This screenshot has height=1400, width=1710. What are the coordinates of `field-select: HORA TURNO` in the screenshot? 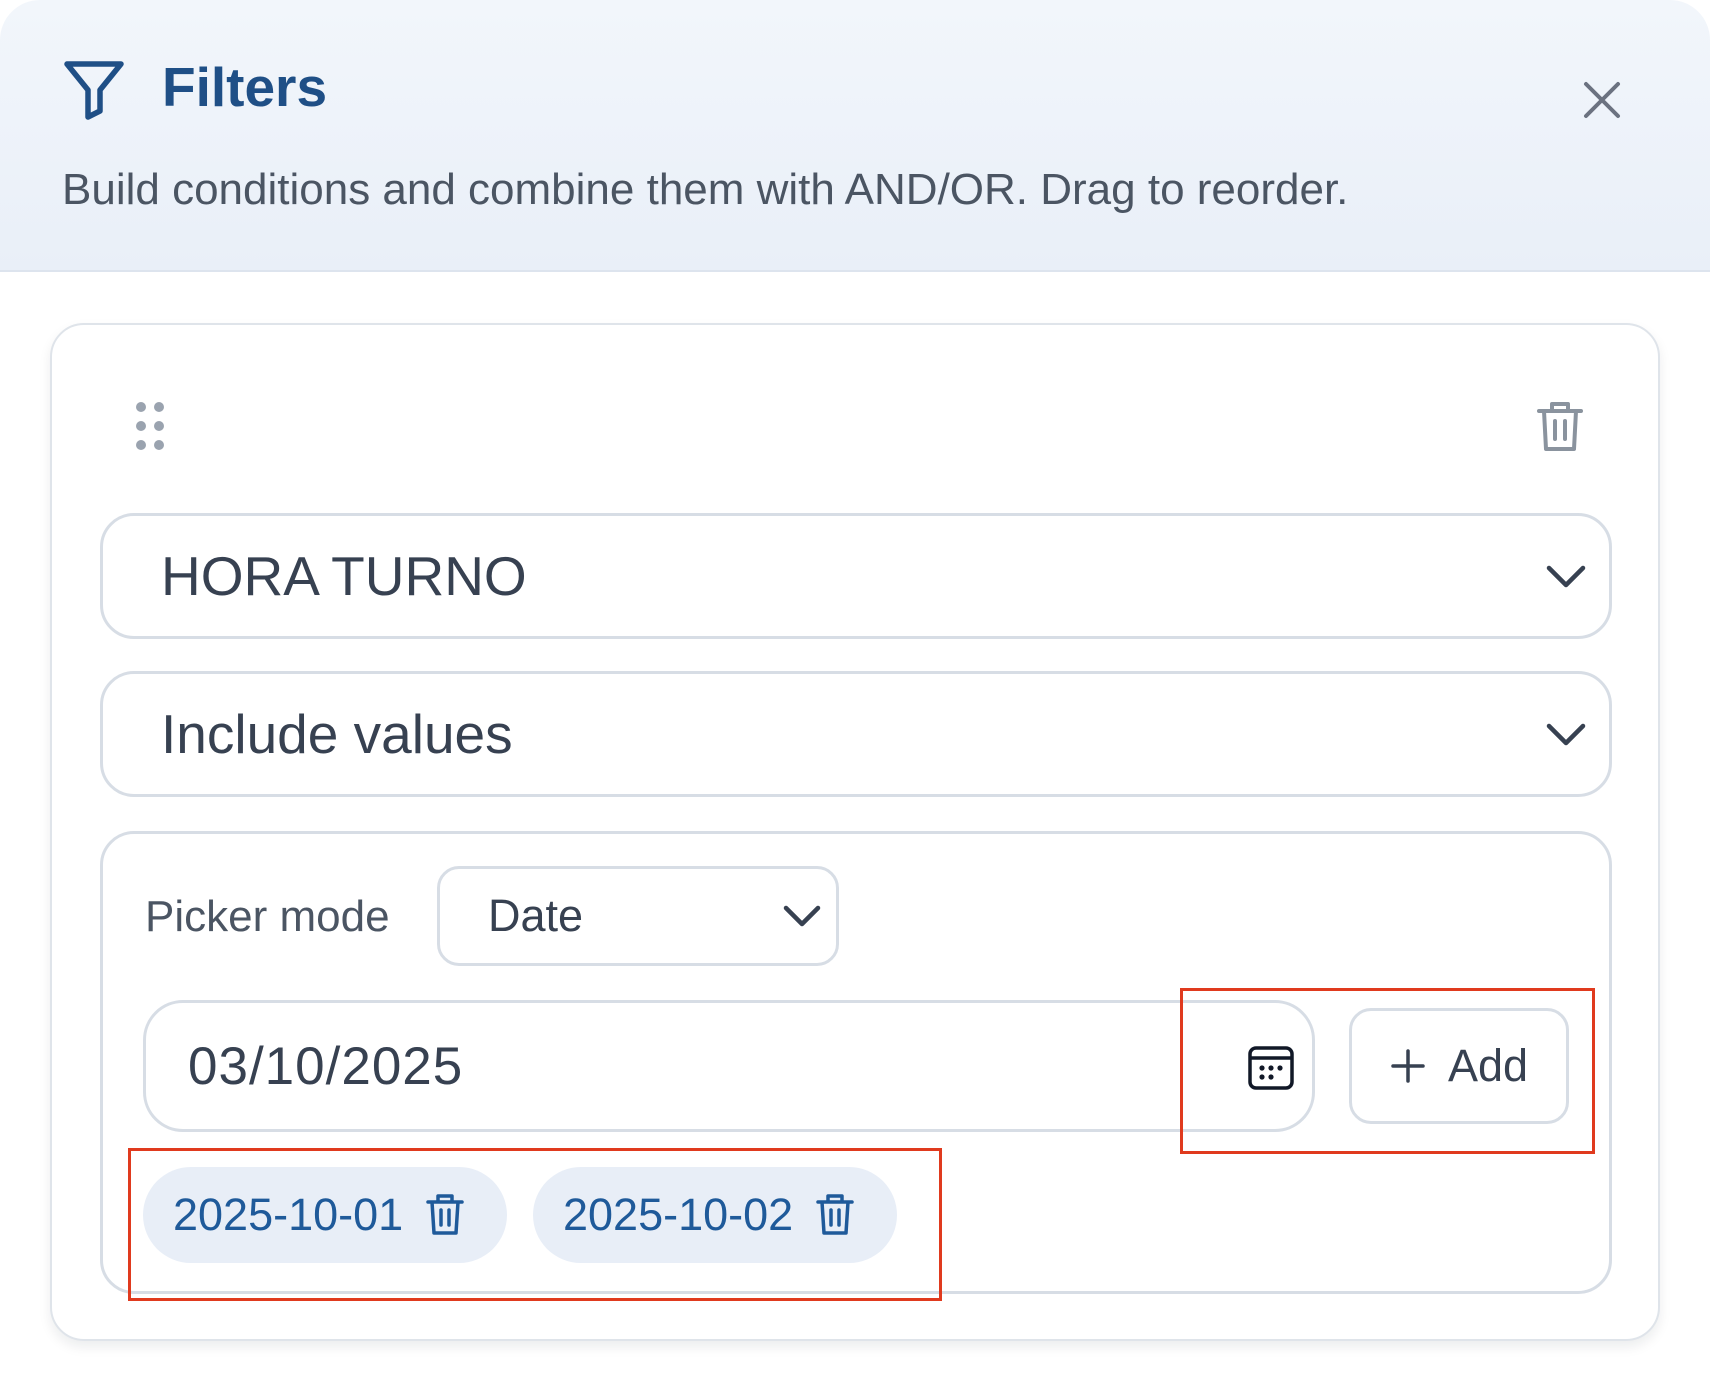 It's located at (856, 576).